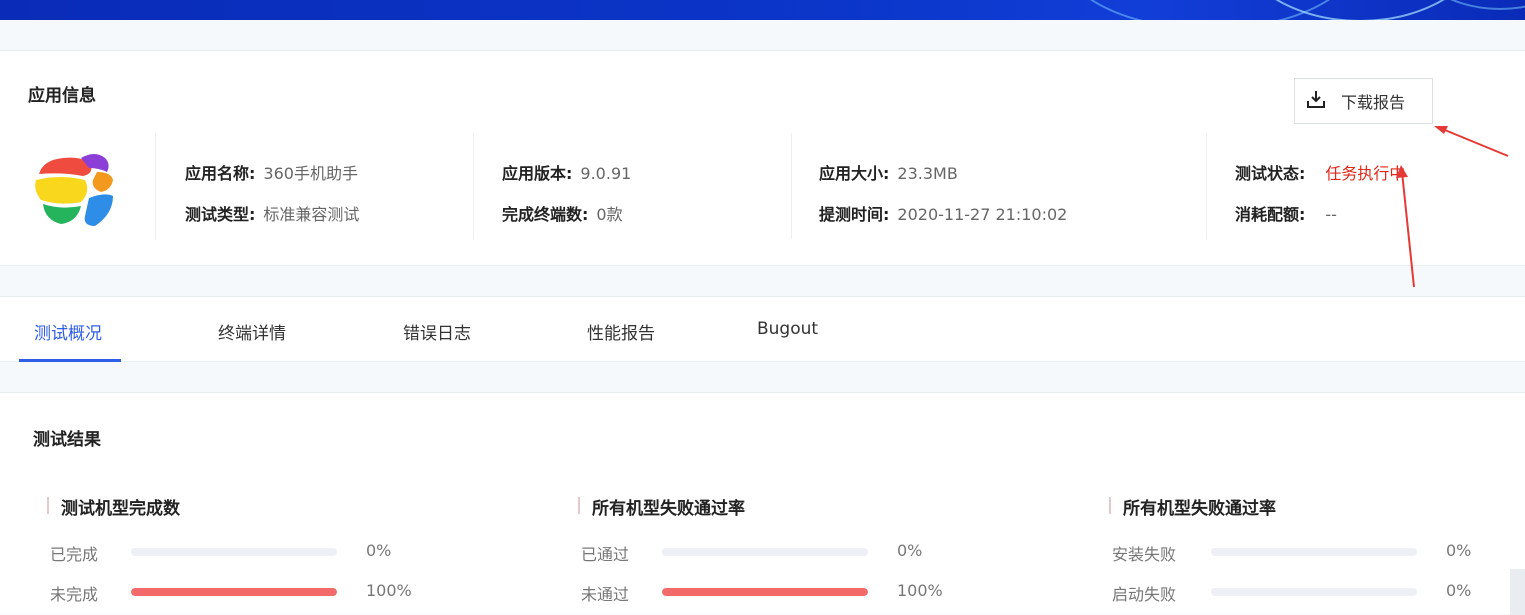  I want to click on download-label: 下载报告, so click(1373, 102).